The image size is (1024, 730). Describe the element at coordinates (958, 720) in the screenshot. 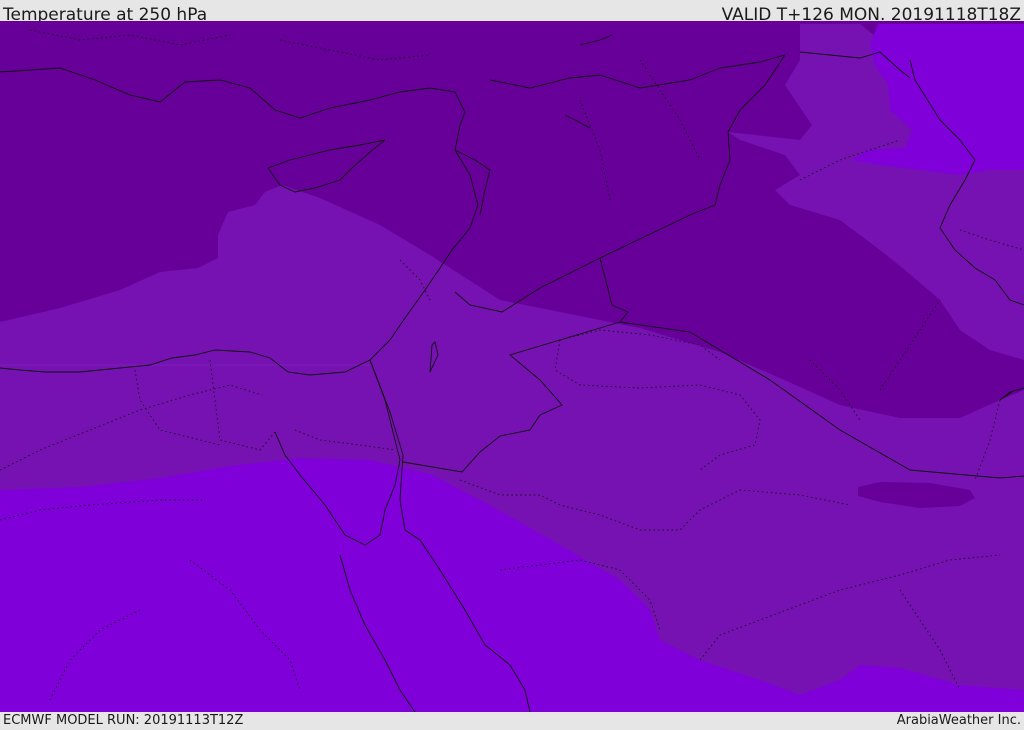

I see `credit: ArabiaWeather Inc.` at that location.